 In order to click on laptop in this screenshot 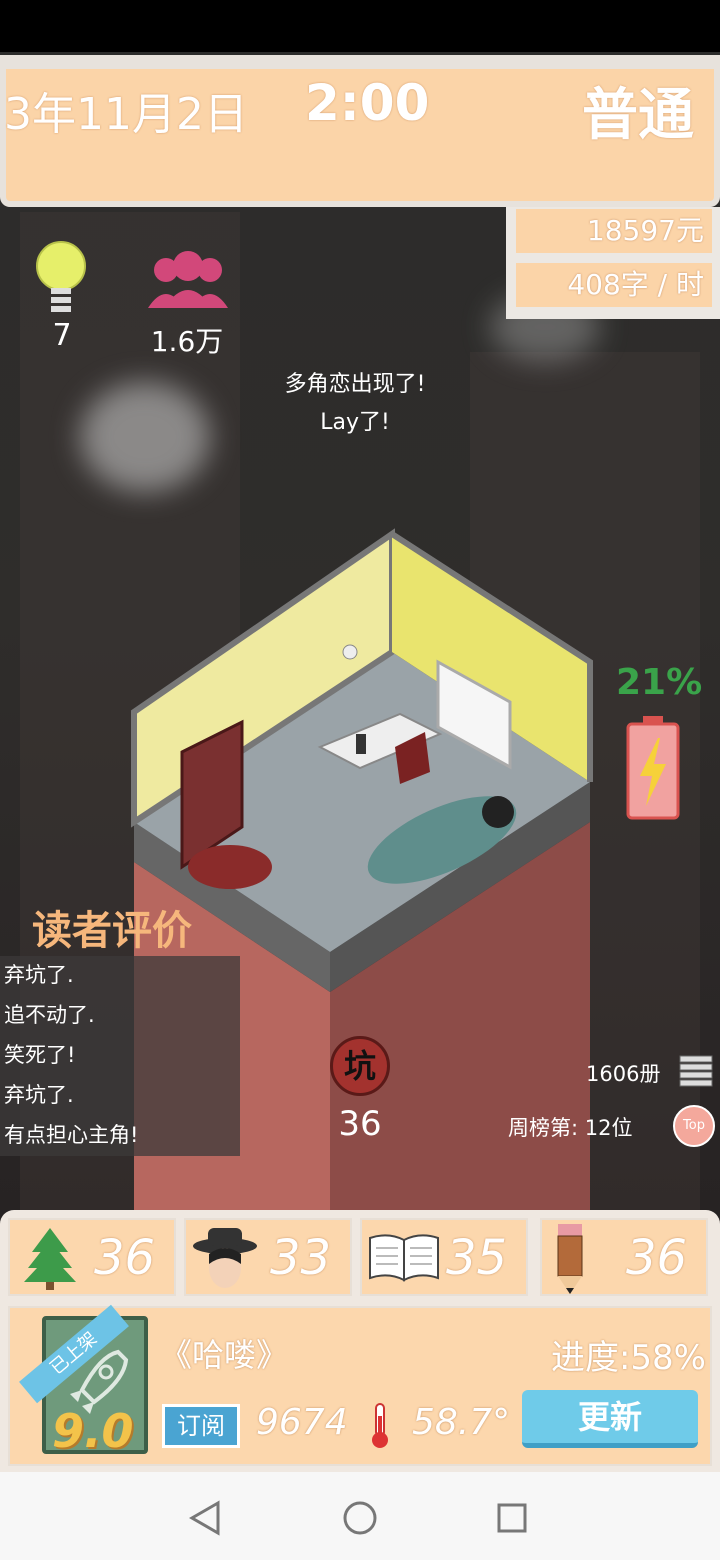, I will do `click(361, 744)`.